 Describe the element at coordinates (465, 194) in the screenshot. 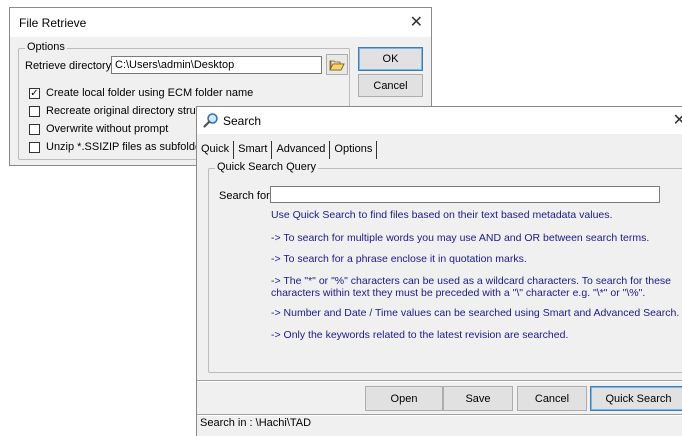

I see `search-for-input` at that location.